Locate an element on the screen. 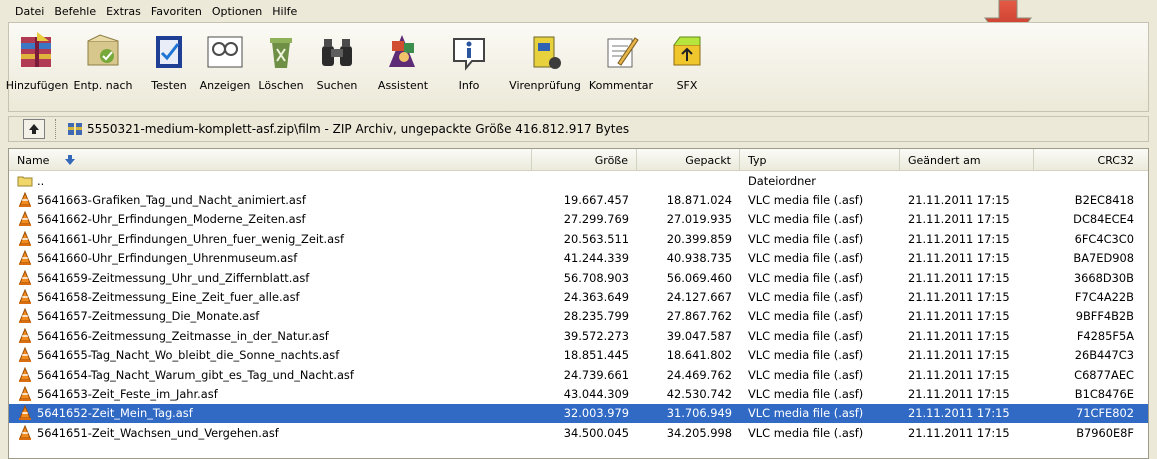 Image resolution: width=1157 pixels, height=459 pixels. comment-button-label: Kommentar is located at coordinates (621, 85).